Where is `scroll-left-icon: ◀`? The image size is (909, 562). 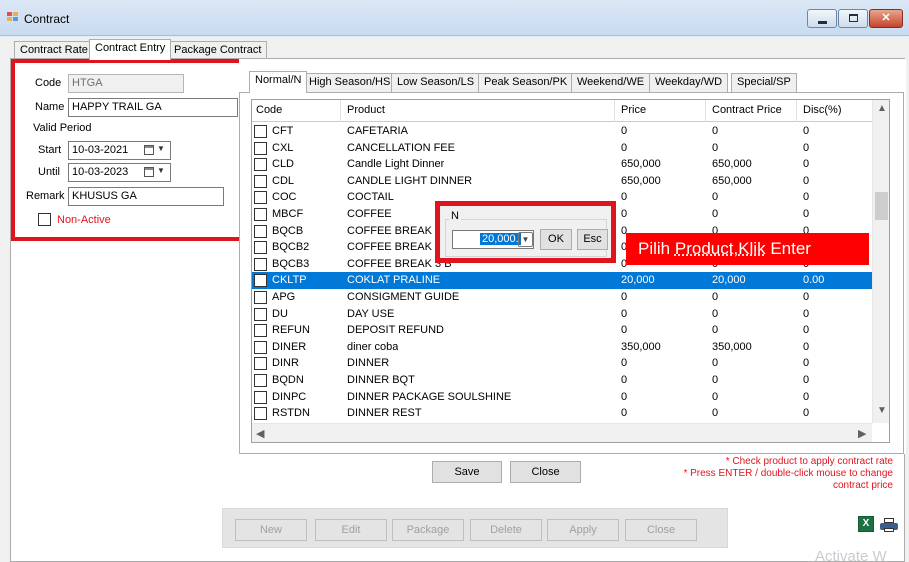
scroll-left-icon: ◀ is located at coordinates (260, 433).